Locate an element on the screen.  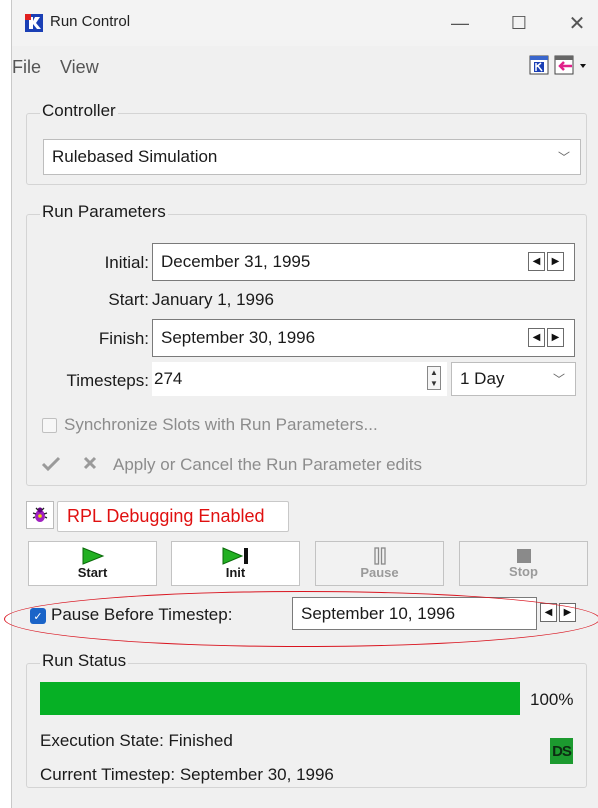
apply-cancel-label: Apply or Cancel the Run Parameter edits is located at coordinates (267, 464).